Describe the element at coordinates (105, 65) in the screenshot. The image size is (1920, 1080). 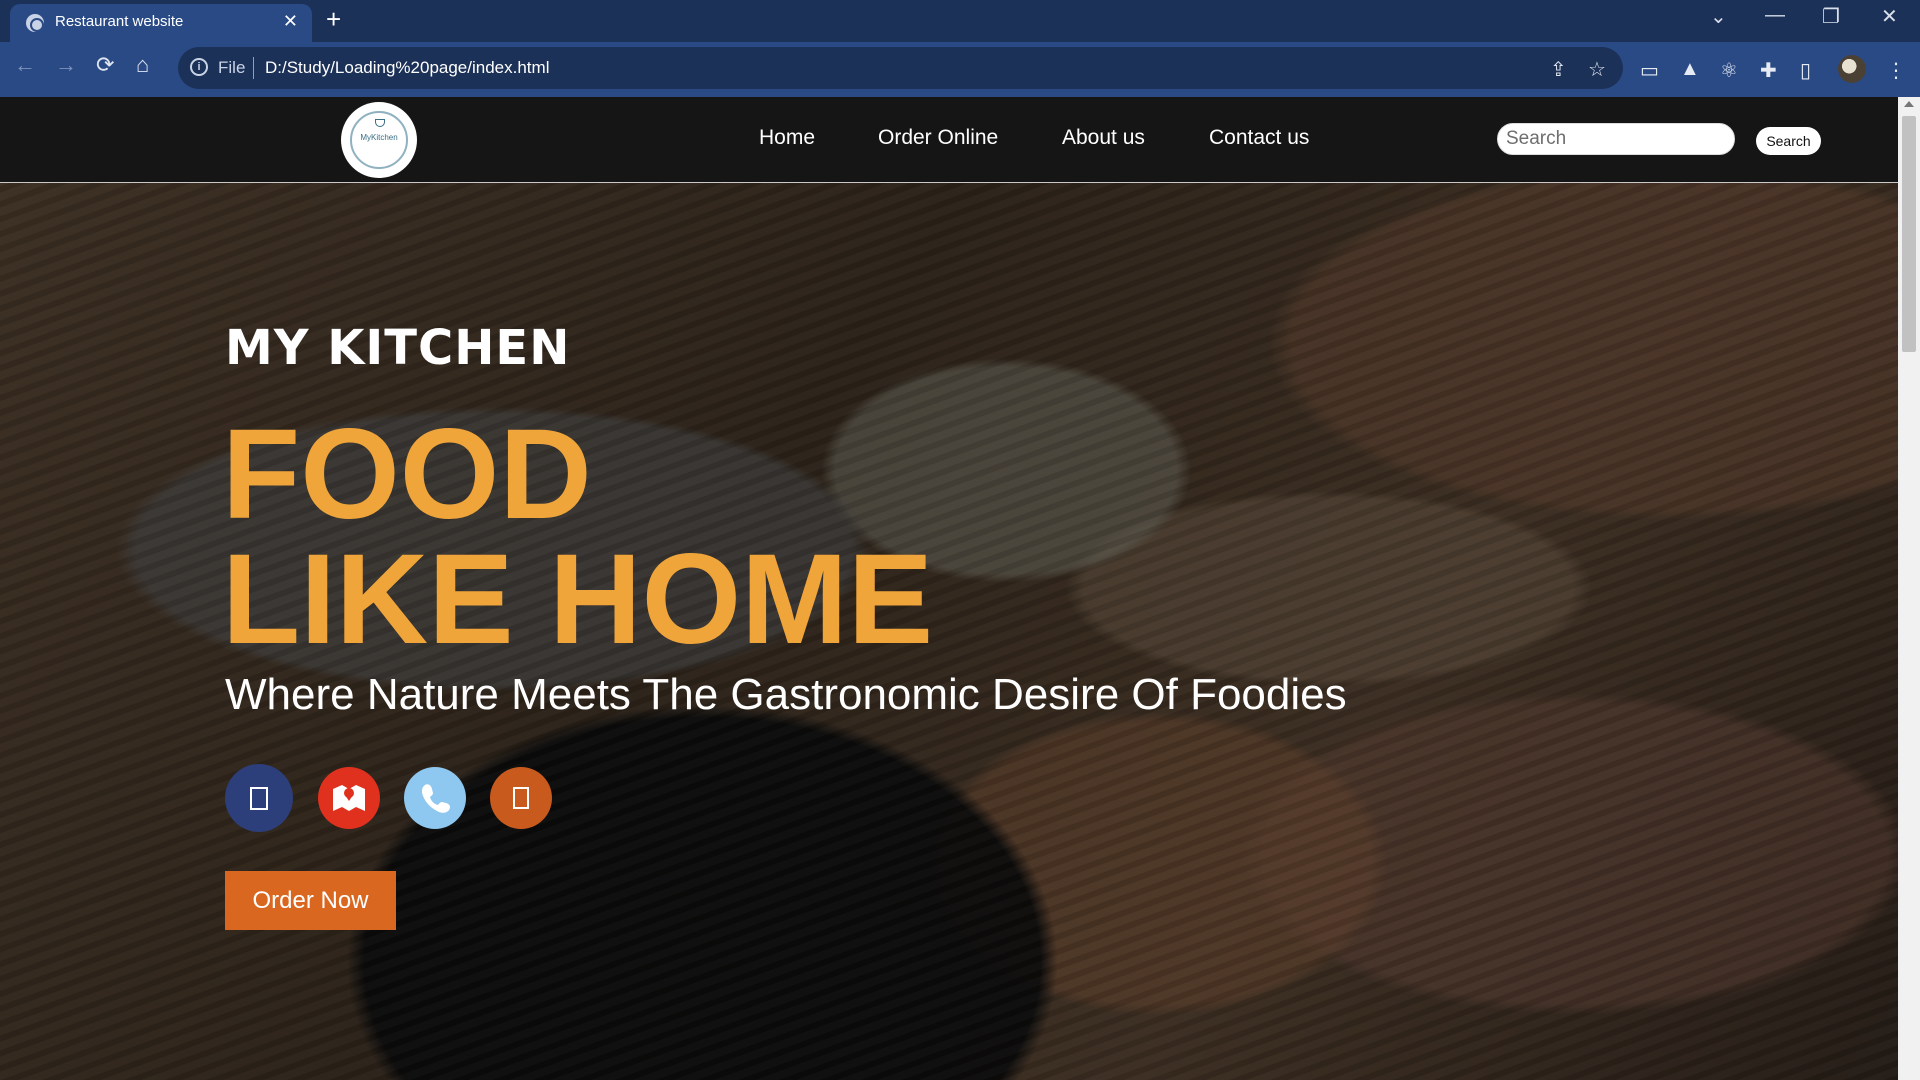
I see `reload-icon: ⟳` at that location.